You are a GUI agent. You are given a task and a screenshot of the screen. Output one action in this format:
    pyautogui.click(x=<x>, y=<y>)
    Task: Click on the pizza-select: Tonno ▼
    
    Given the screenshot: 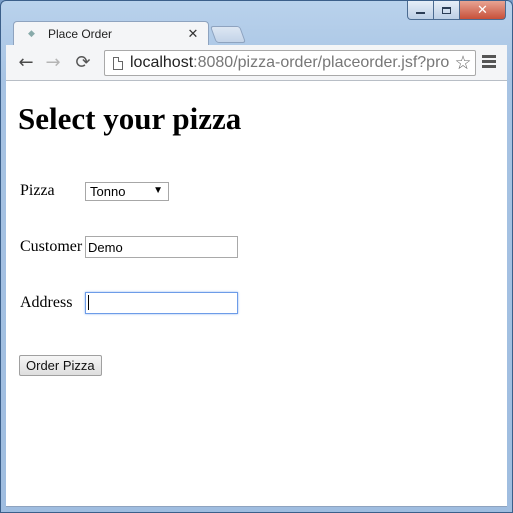 What is the action you would take?
    pyautogui.click(x=127, y=191)
    